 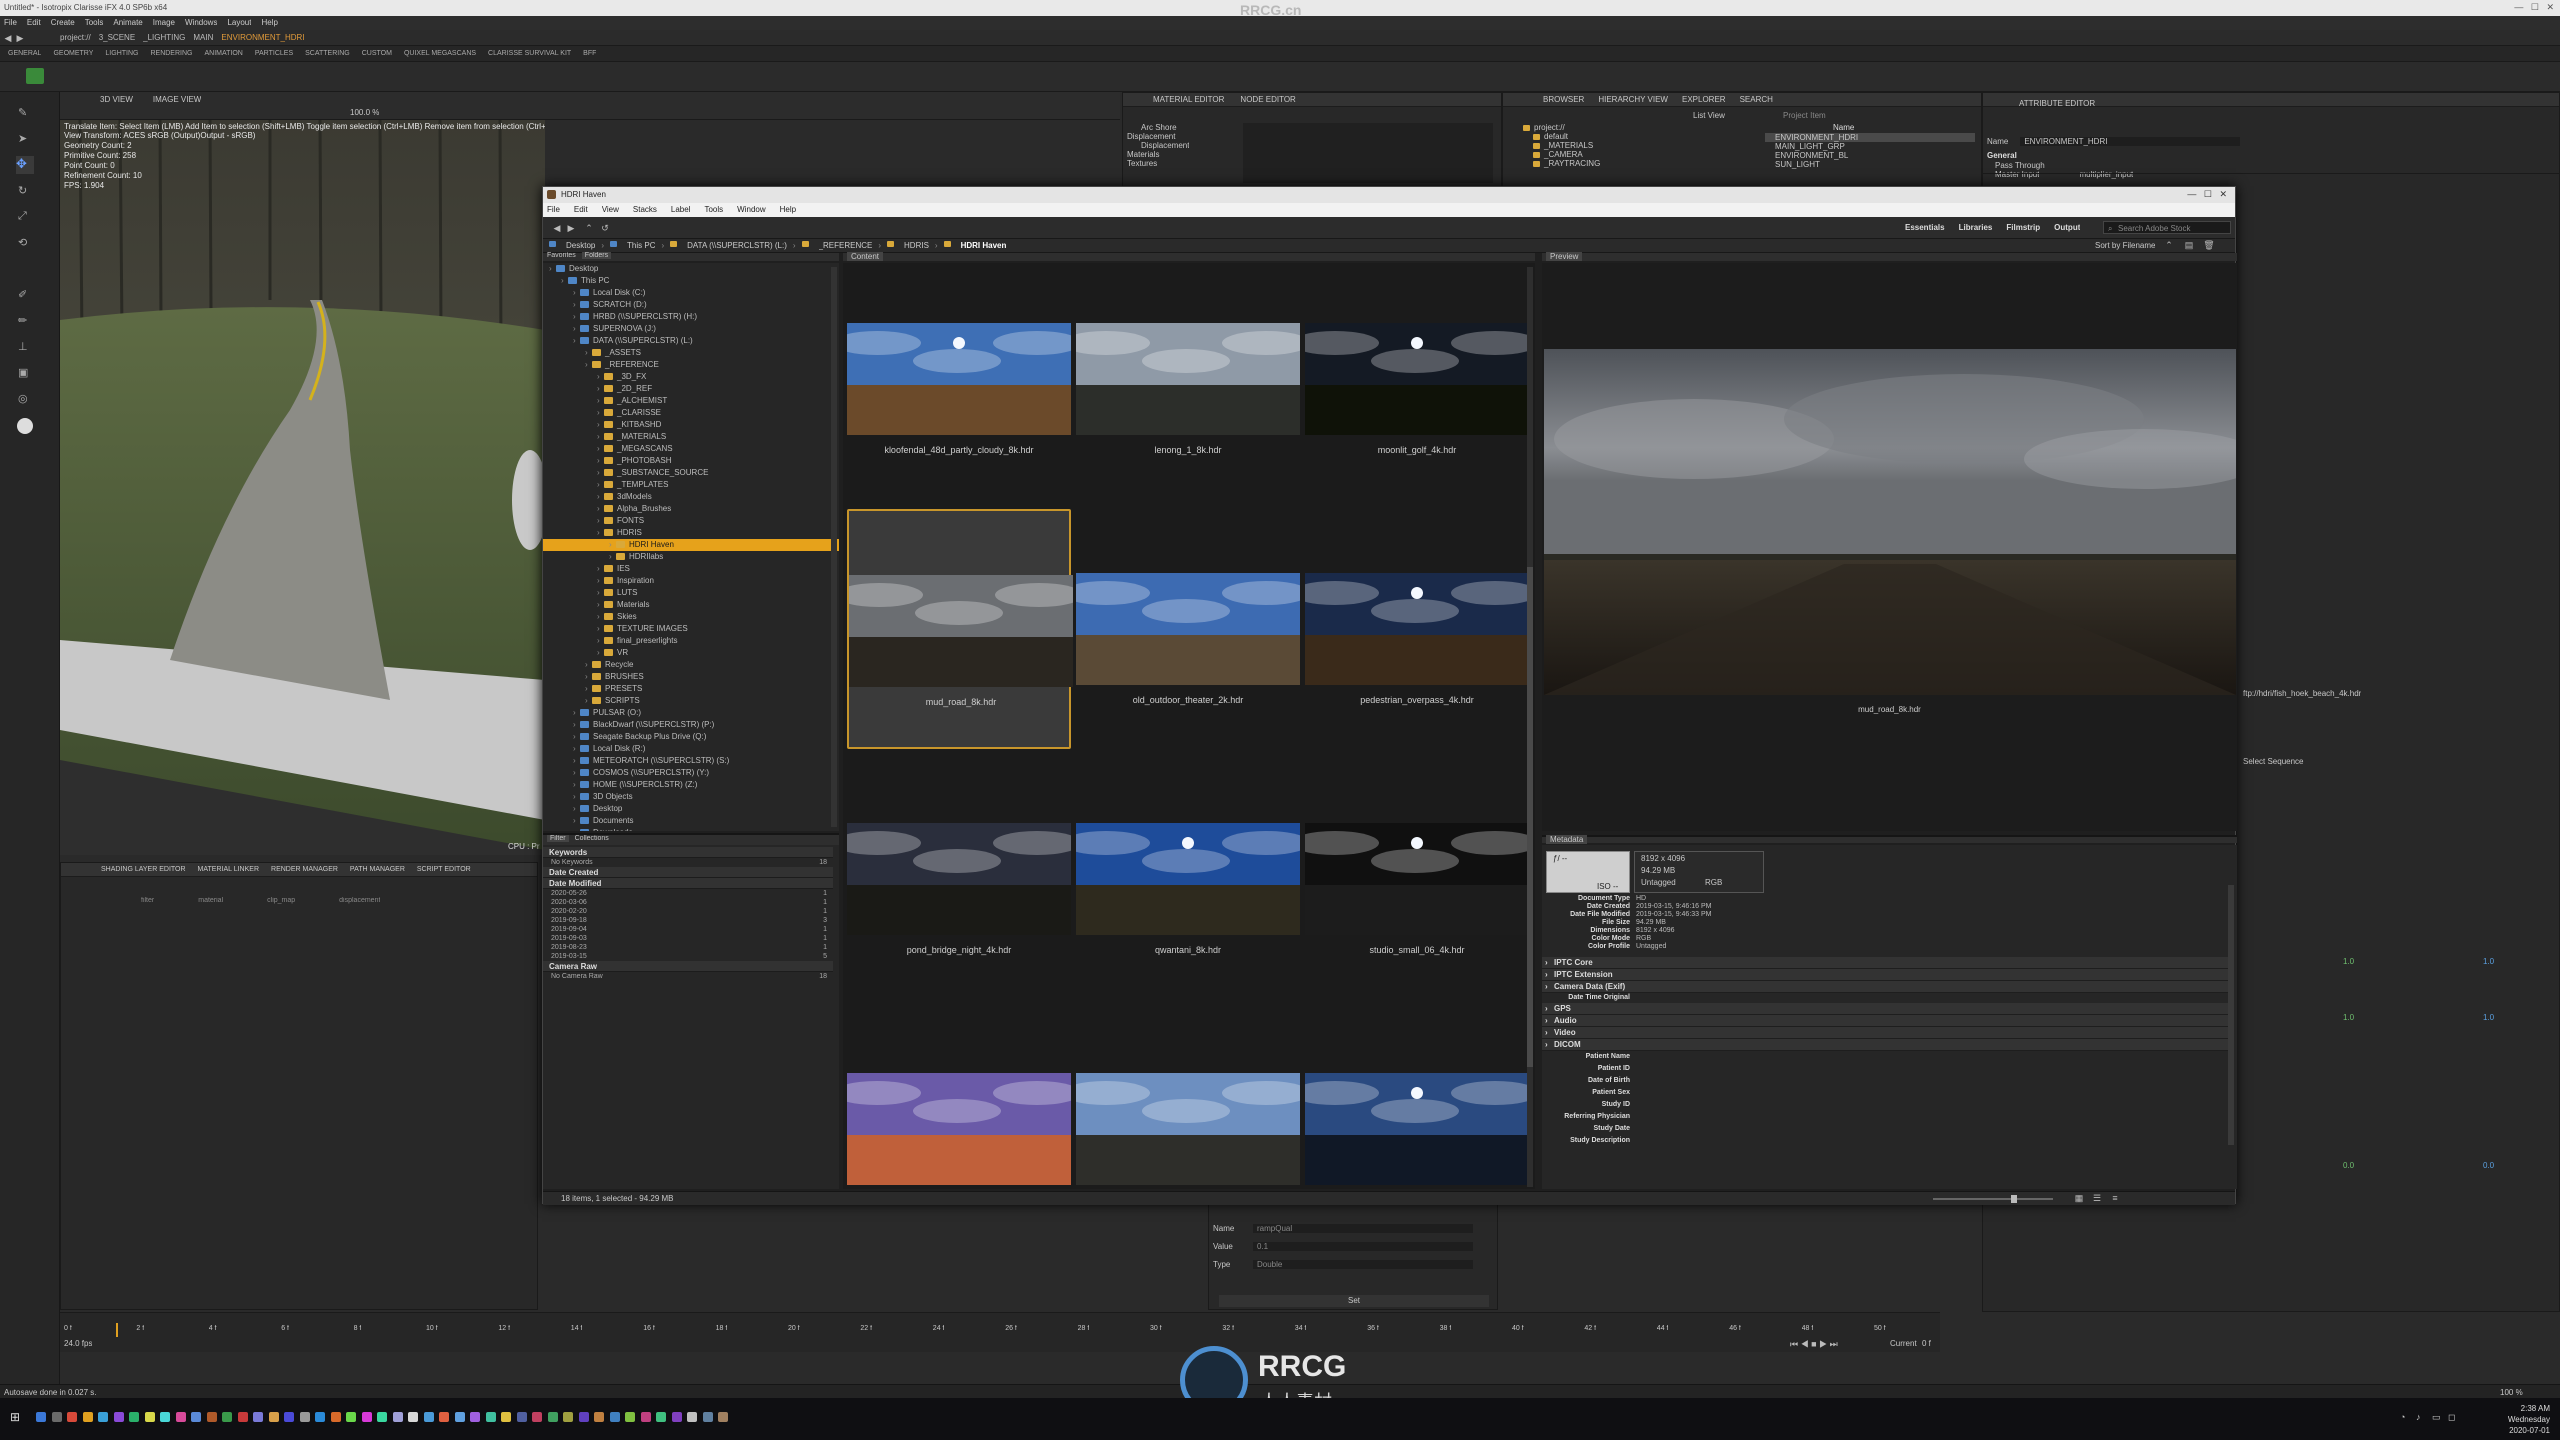 I want to click on folder-tree-item: › SUPERNOVA (J:), so click(x=691, y=329).